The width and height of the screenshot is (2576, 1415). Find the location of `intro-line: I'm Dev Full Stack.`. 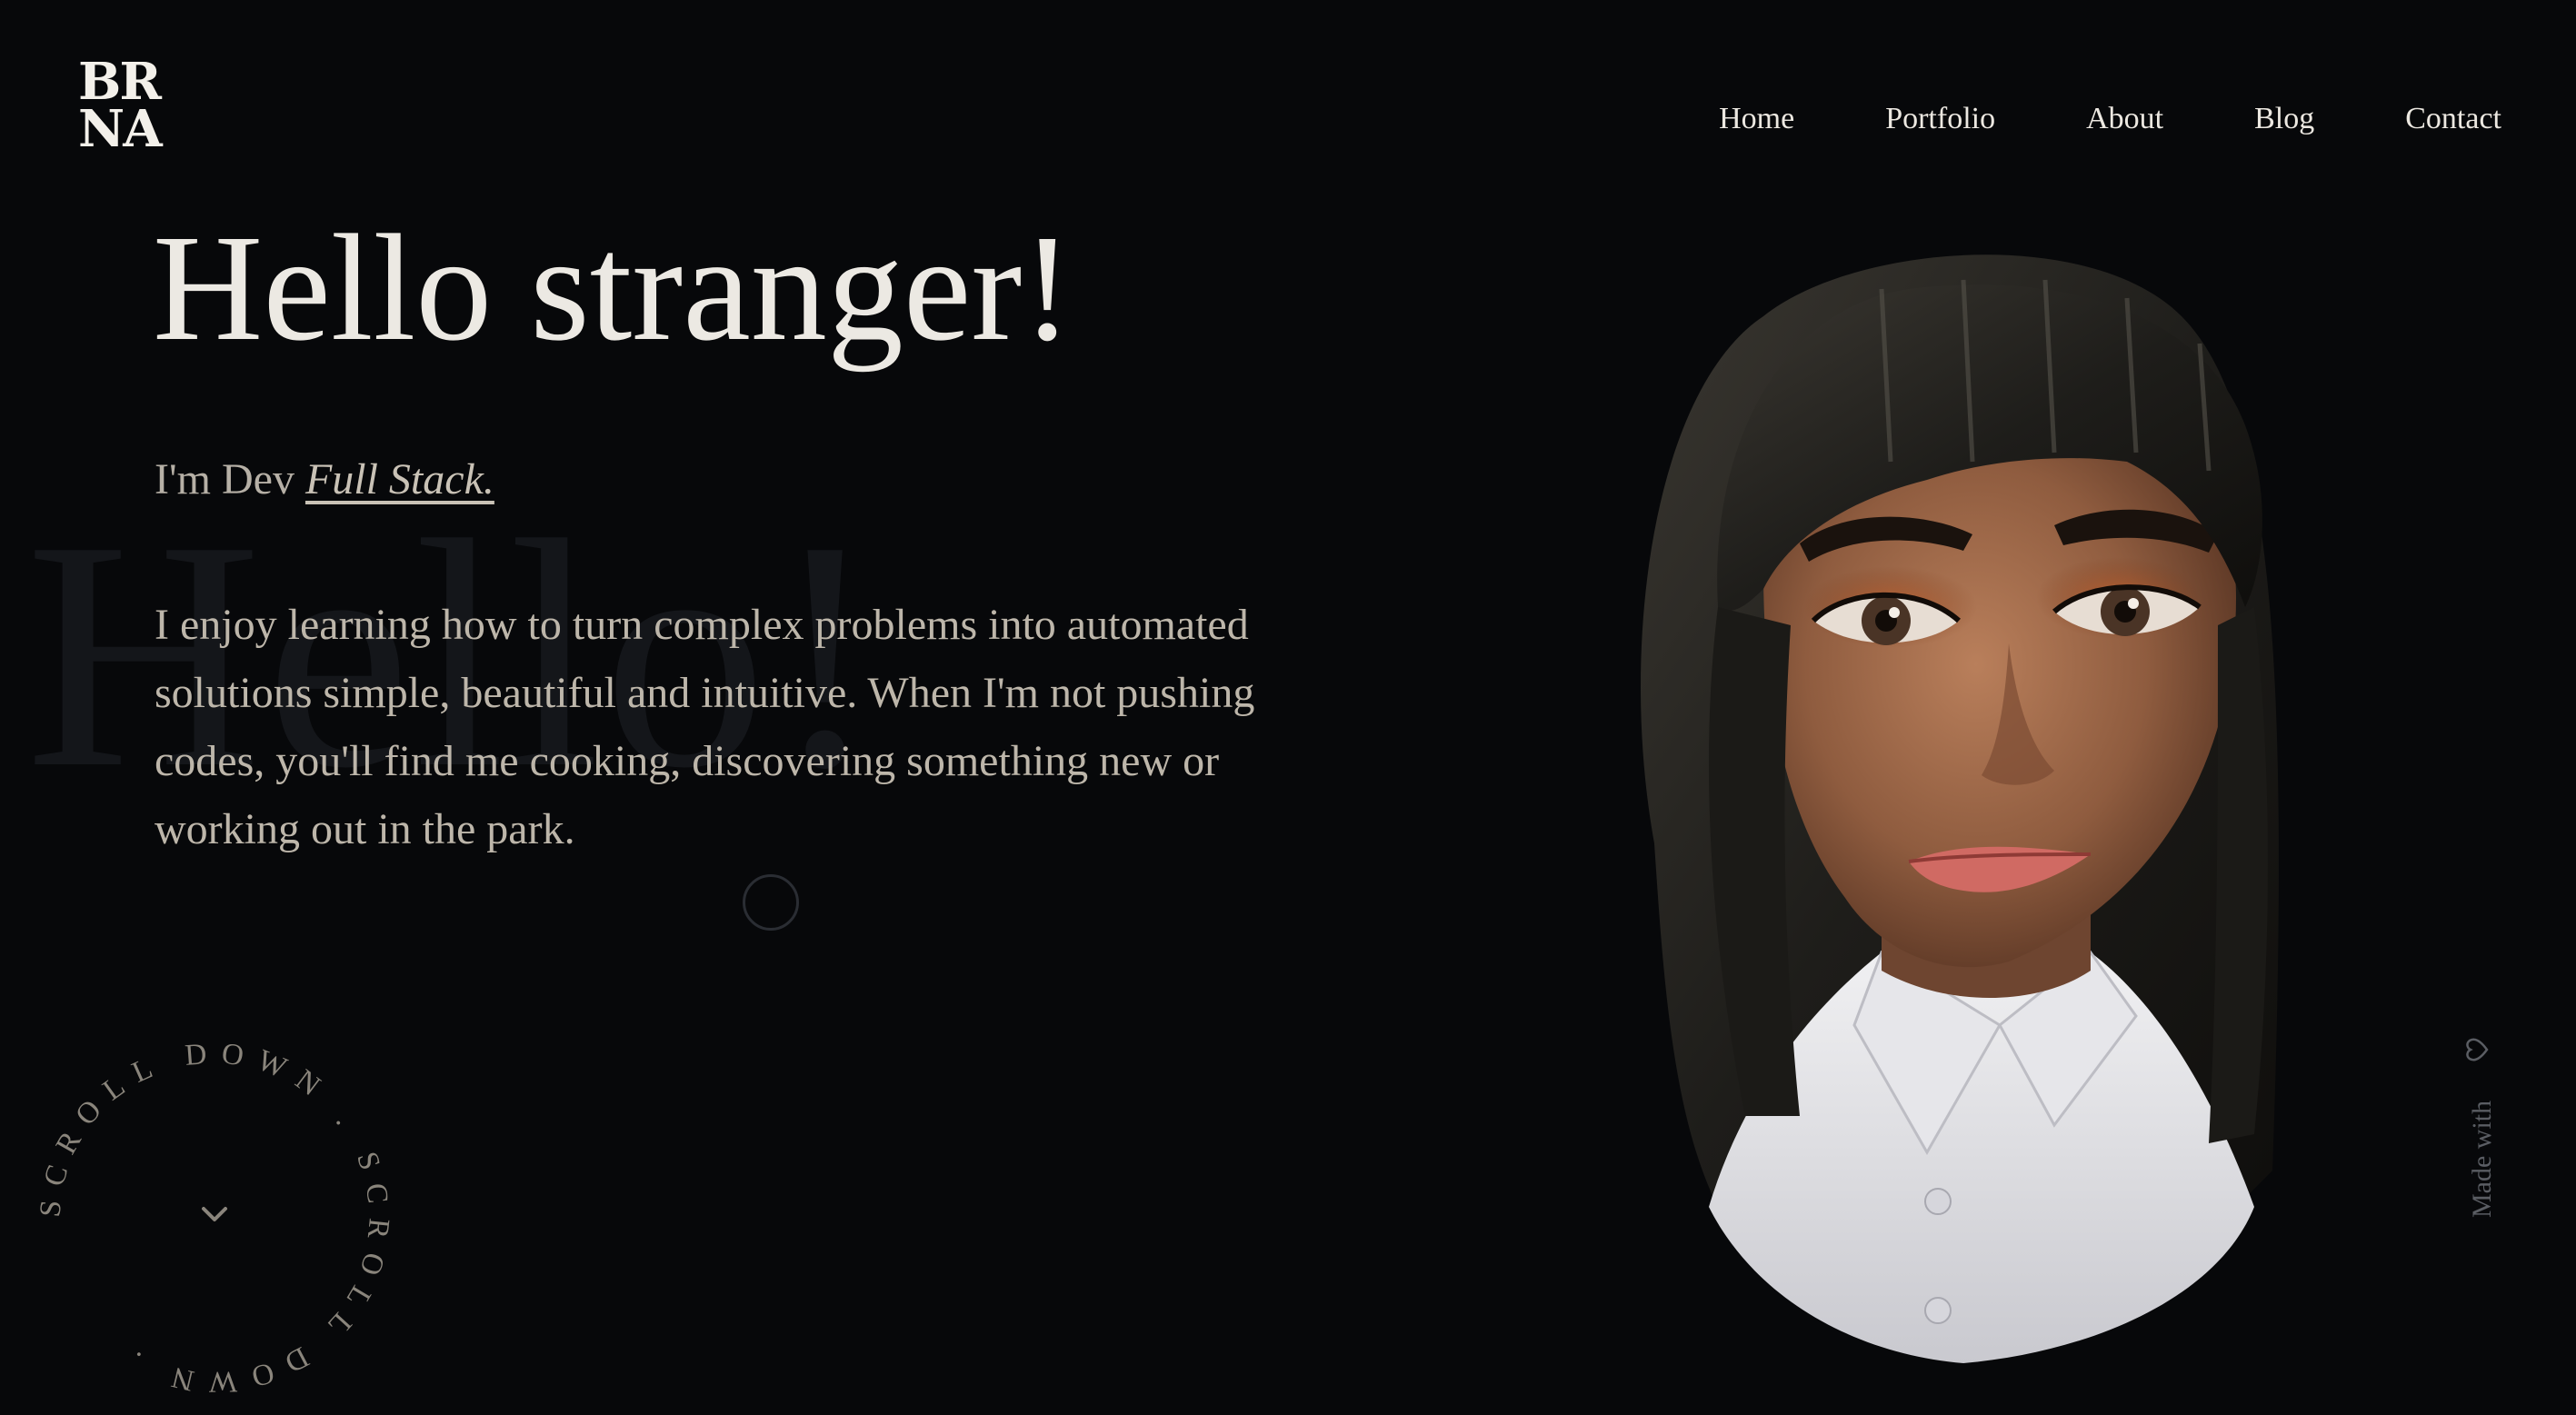

intro-line: I'm Dev Full Stack. is located at coordinates (325, 479).